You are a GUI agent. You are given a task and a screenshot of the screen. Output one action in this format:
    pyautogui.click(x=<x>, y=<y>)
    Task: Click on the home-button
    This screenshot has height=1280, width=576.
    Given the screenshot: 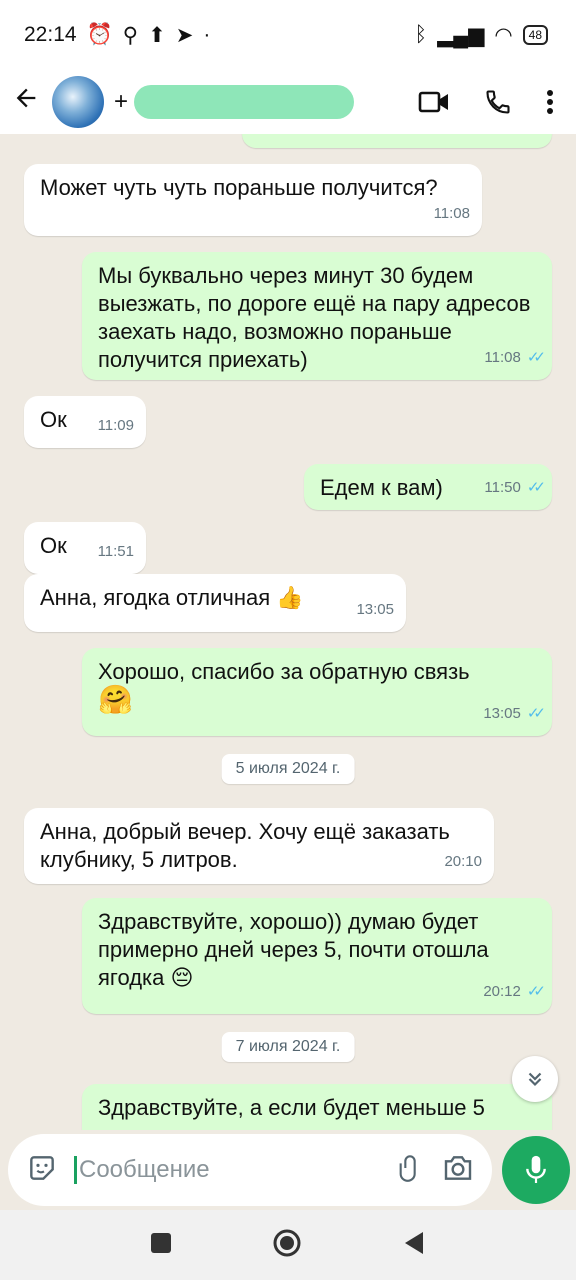 What is the action you would take?
    pyautogui.click(x=287, y=1245)
    